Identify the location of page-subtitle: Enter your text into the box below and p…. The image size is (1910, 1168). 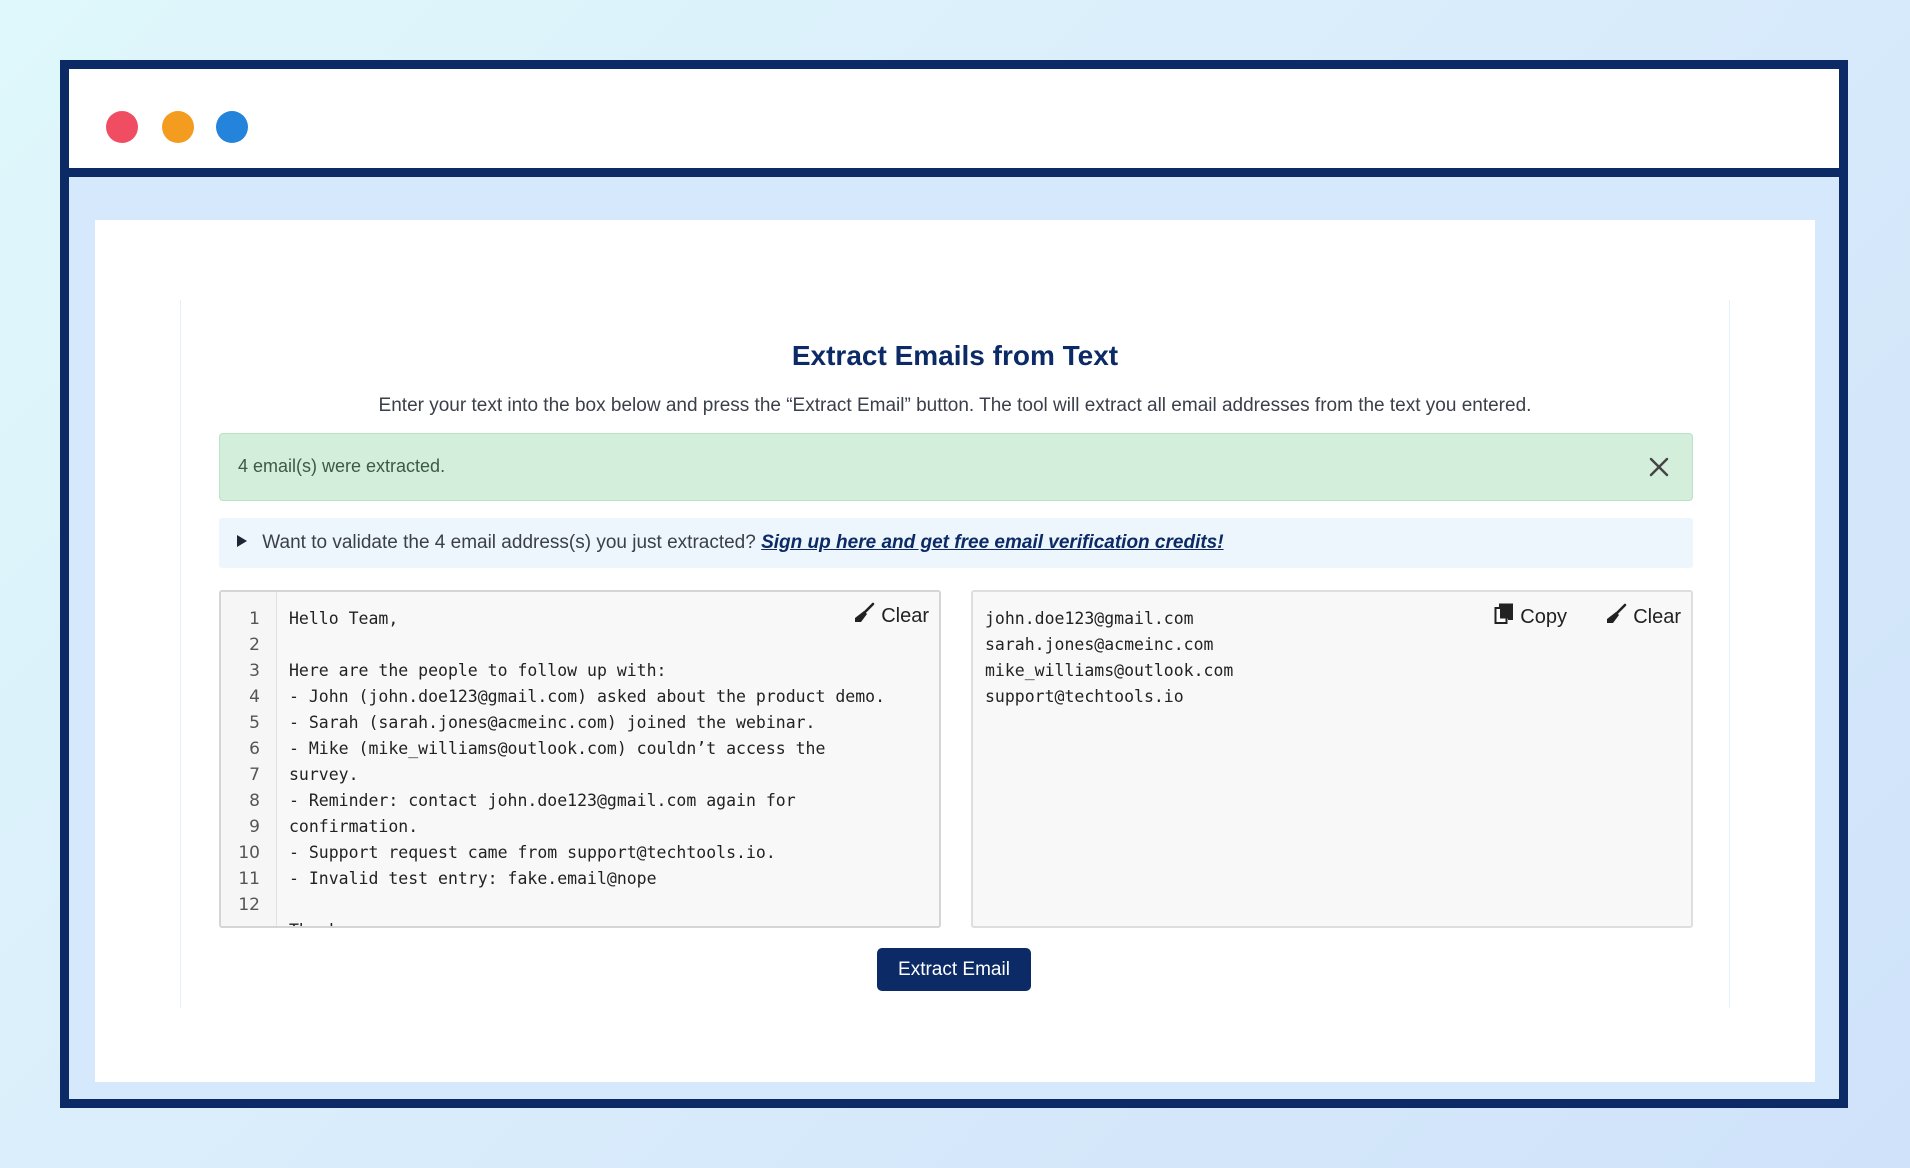
(955, 405).